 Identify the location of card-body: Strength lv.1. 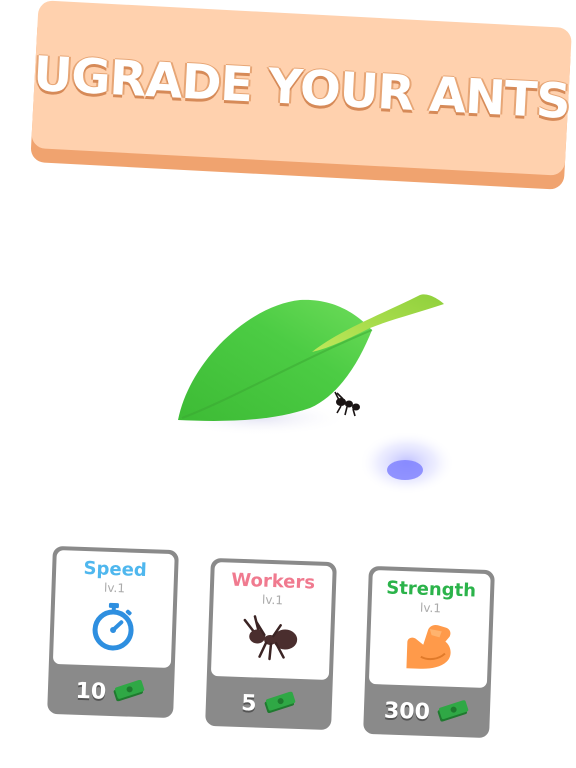
(429, 629).